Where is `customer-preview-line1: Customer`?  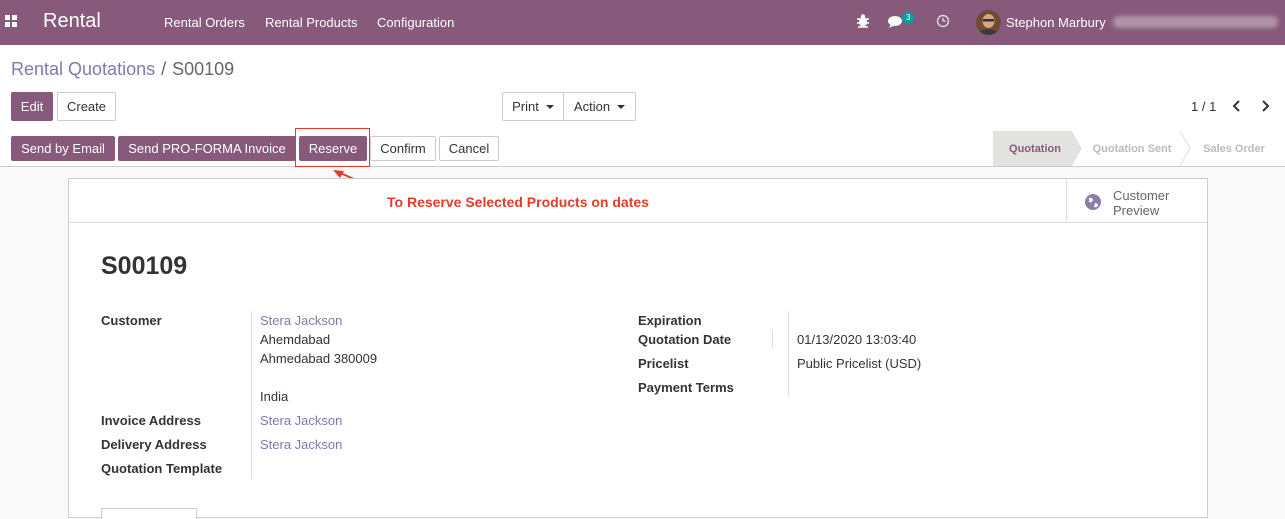
customer-preview-line1: Customer is located at coordinates (1141, 195).